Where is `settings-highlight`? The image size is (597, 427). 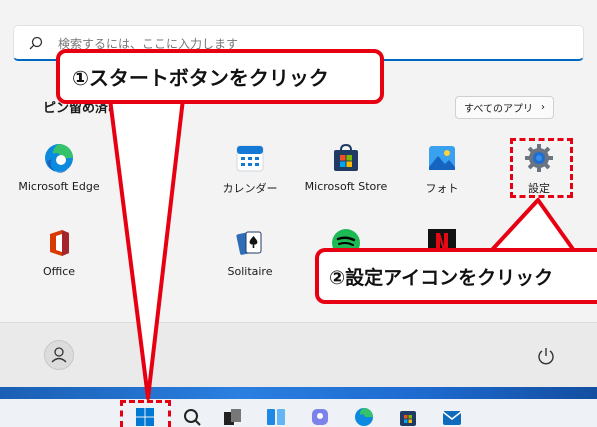 settings-highlight is located at coordinates (541, 168).